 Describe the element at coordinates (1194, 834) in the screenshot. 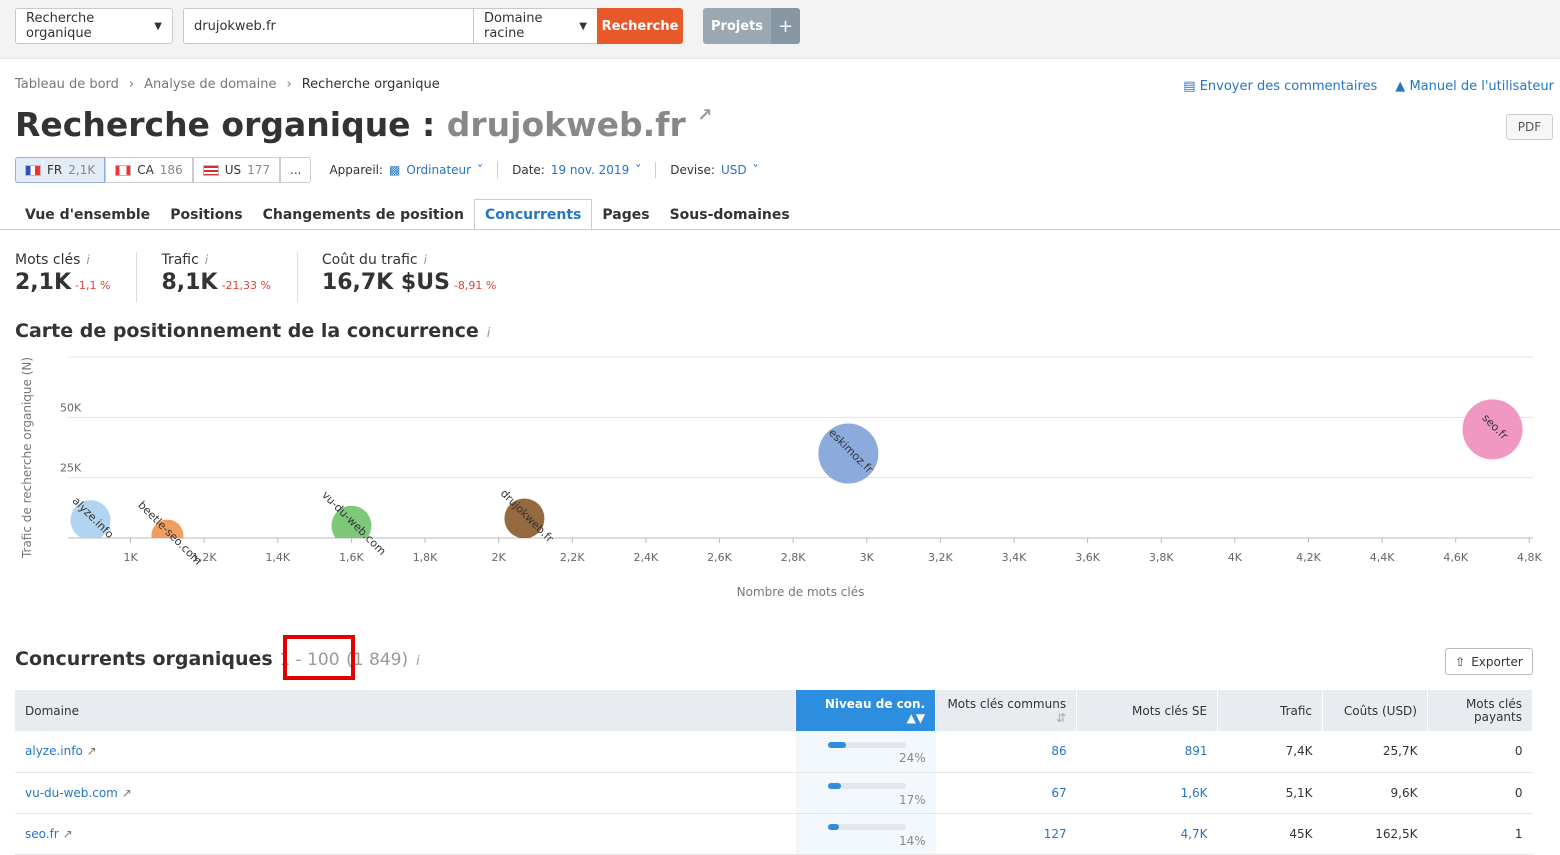

I see `se-keywords-link: 4,7K` at that location.